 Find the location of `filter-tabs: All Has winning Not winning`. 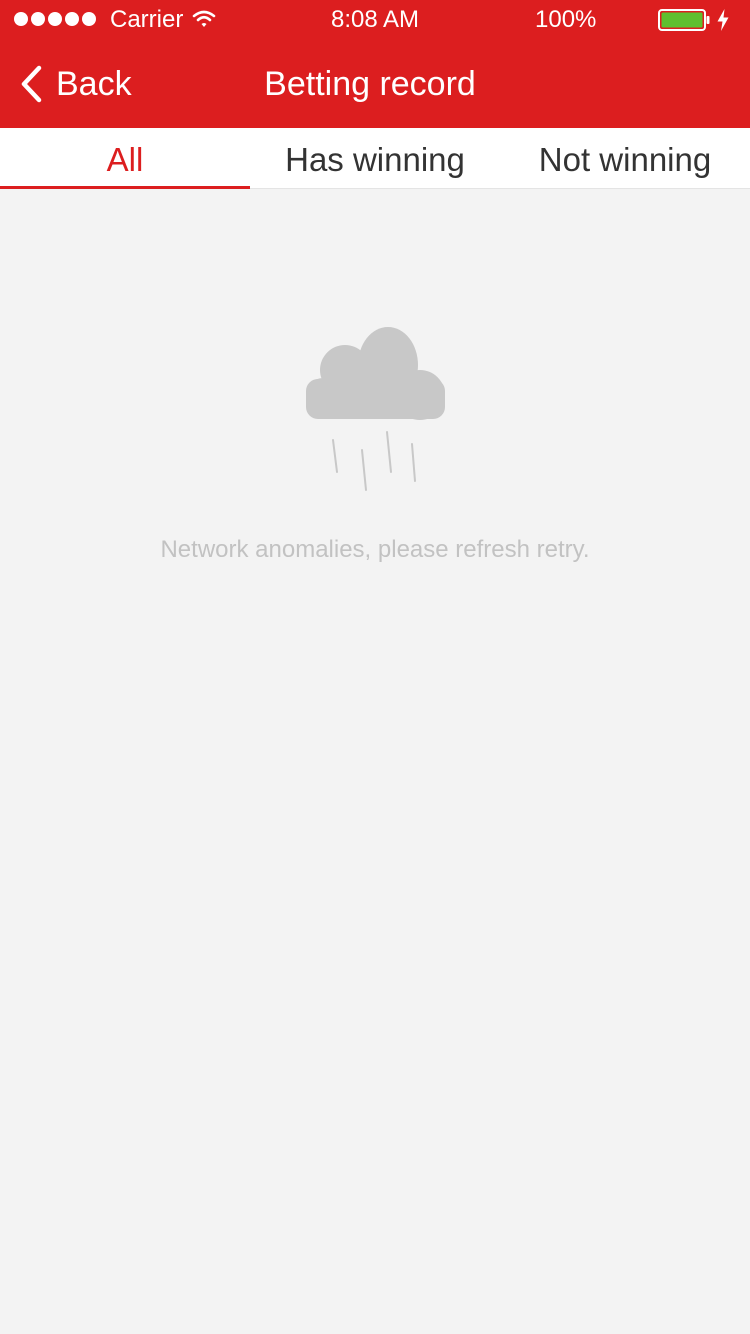

filter-tabs: All Has winning Not winning is located at coordinates (375, 158).